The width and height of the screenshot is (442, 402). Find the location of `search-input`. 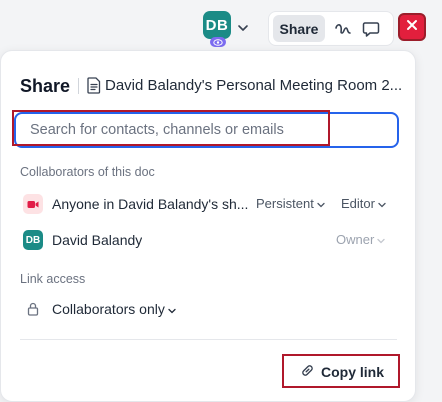

search-input is located at coordinates (200, 130).